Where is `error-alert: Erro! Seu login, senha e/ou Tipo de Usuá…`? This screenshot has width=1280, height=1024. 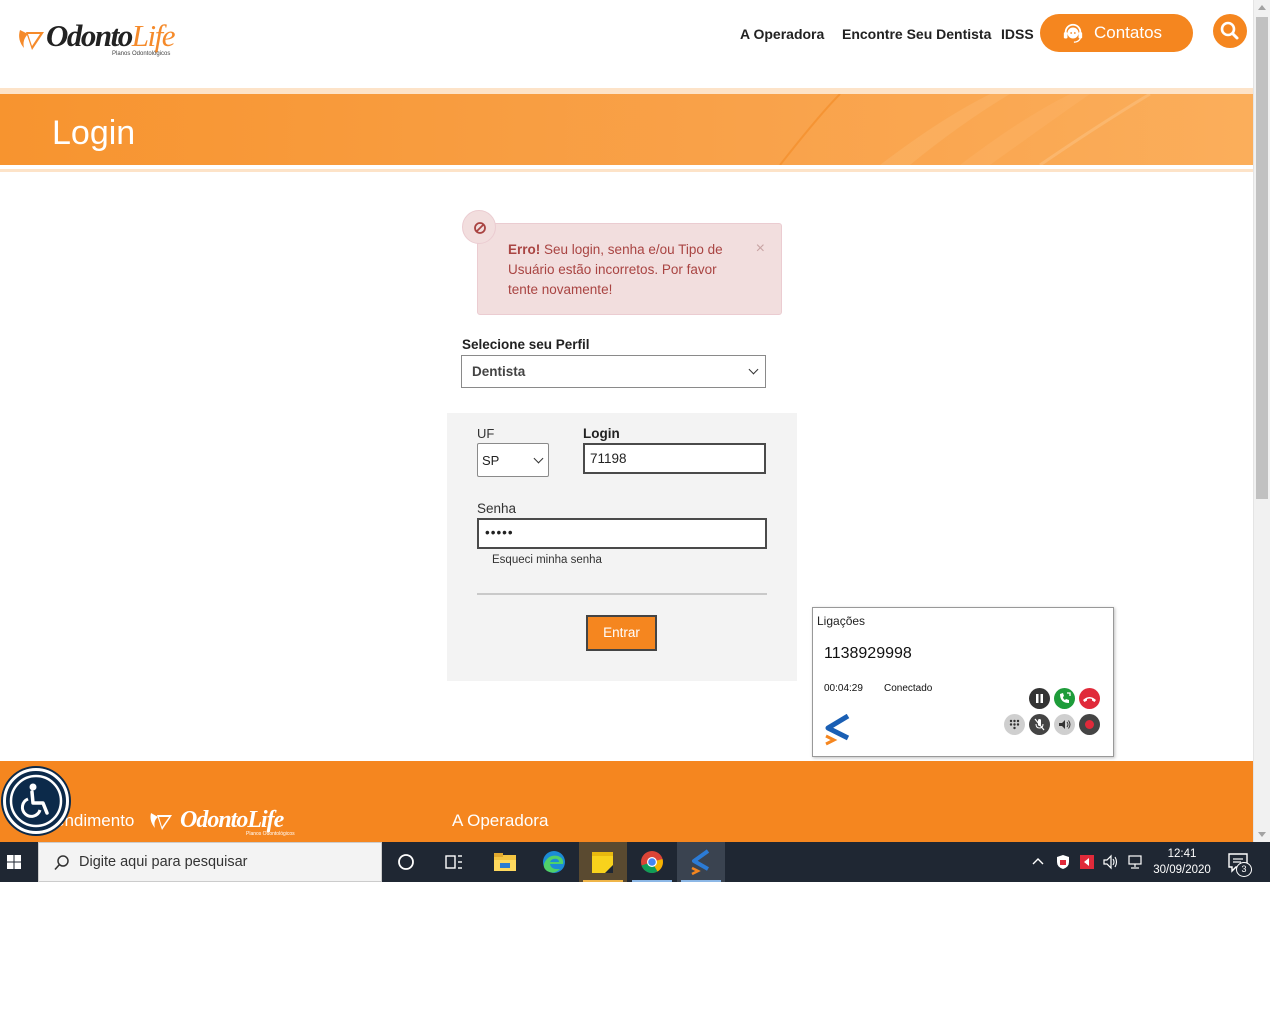
error-alert: Erro! Seu login, senha e/ou Tipo de Usuá… is located at coordinates (629, 269).